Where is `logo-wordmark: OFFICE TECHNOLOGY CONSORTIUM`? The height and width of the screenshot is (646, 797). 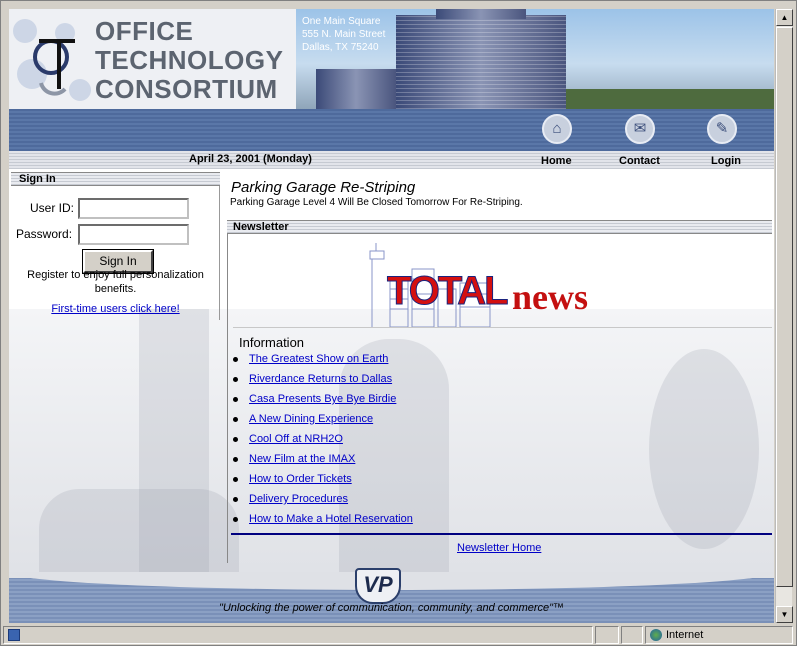
logo-wordmark: OFFICE TECHNOLOGY CONSORTIUM is located at coordinates (189, 60).